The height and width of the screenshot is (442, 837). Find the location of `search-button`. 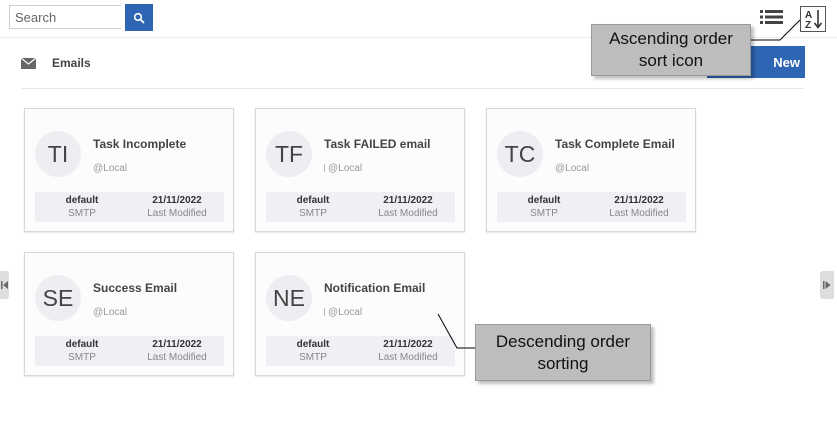

search-button is located at coordinates (139, 17).